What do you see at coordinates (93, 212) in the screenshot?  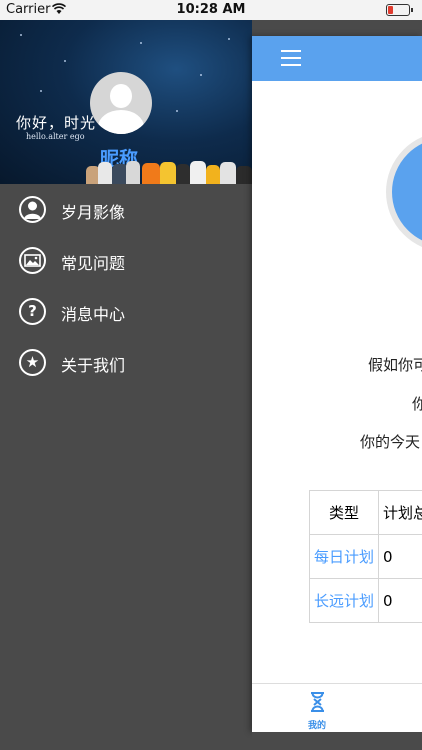 I see `menu-item-label: 岁月影像` at bounding box center [93, 212].